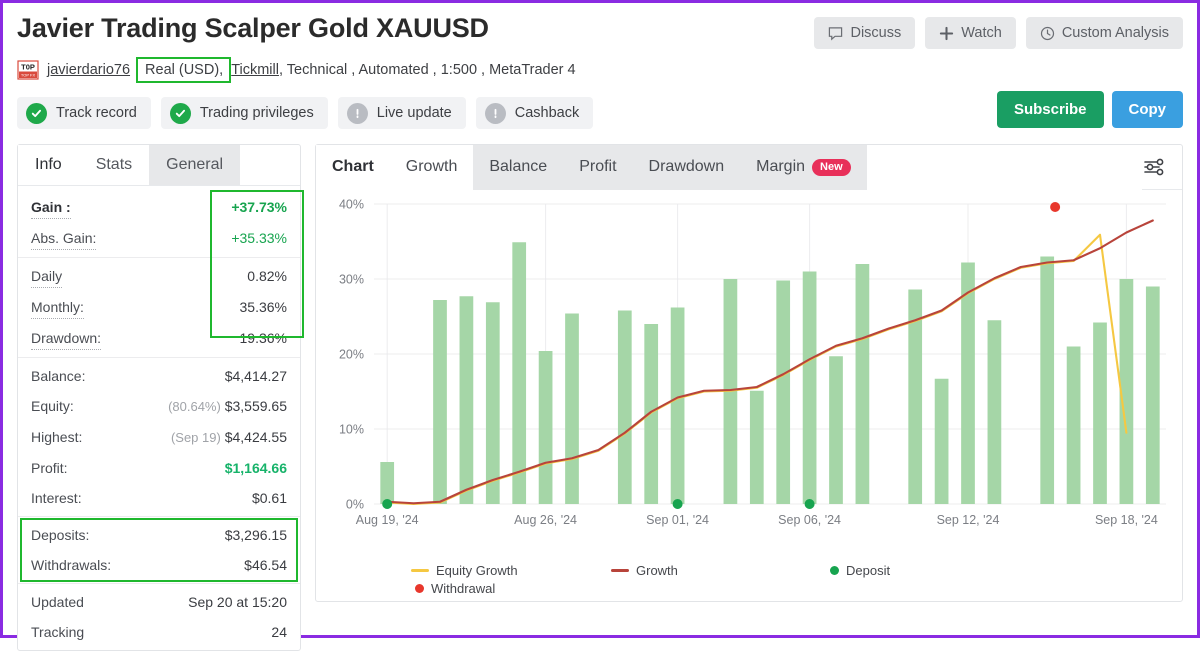 Image resolution: width=1200 pixels, height=651 pixels. Describe the element at coordinates (1004, 167) in the screenshot. I see `tabs-spacer` at that location.